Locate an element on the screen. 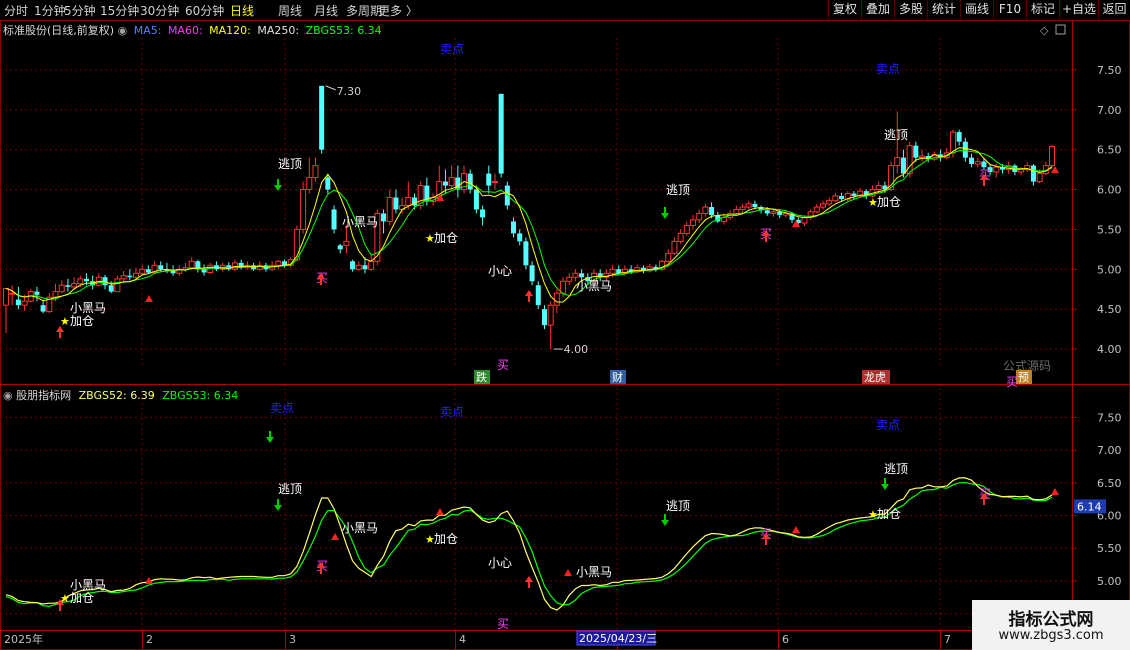 Image resolution: width=1130 pixels, height=650 pixels. signal-label: 小黑马 is located at coordinates (88, 308).